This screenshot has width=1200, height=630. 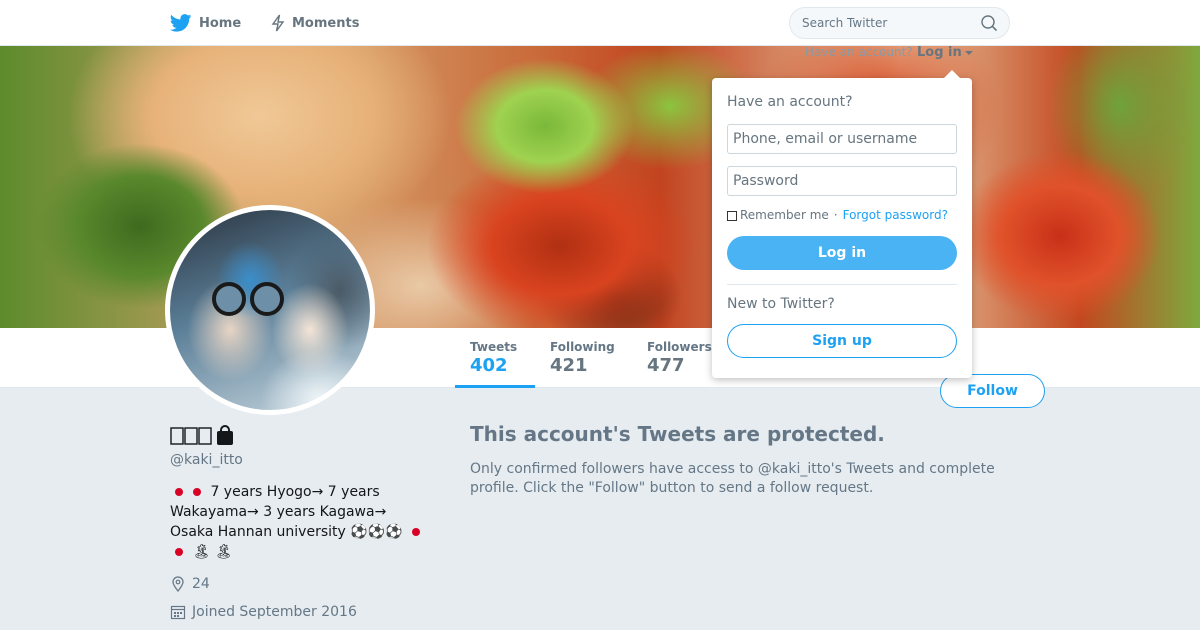 I want to click on remember-me-label: Remember me, so click(x=784, y=215).